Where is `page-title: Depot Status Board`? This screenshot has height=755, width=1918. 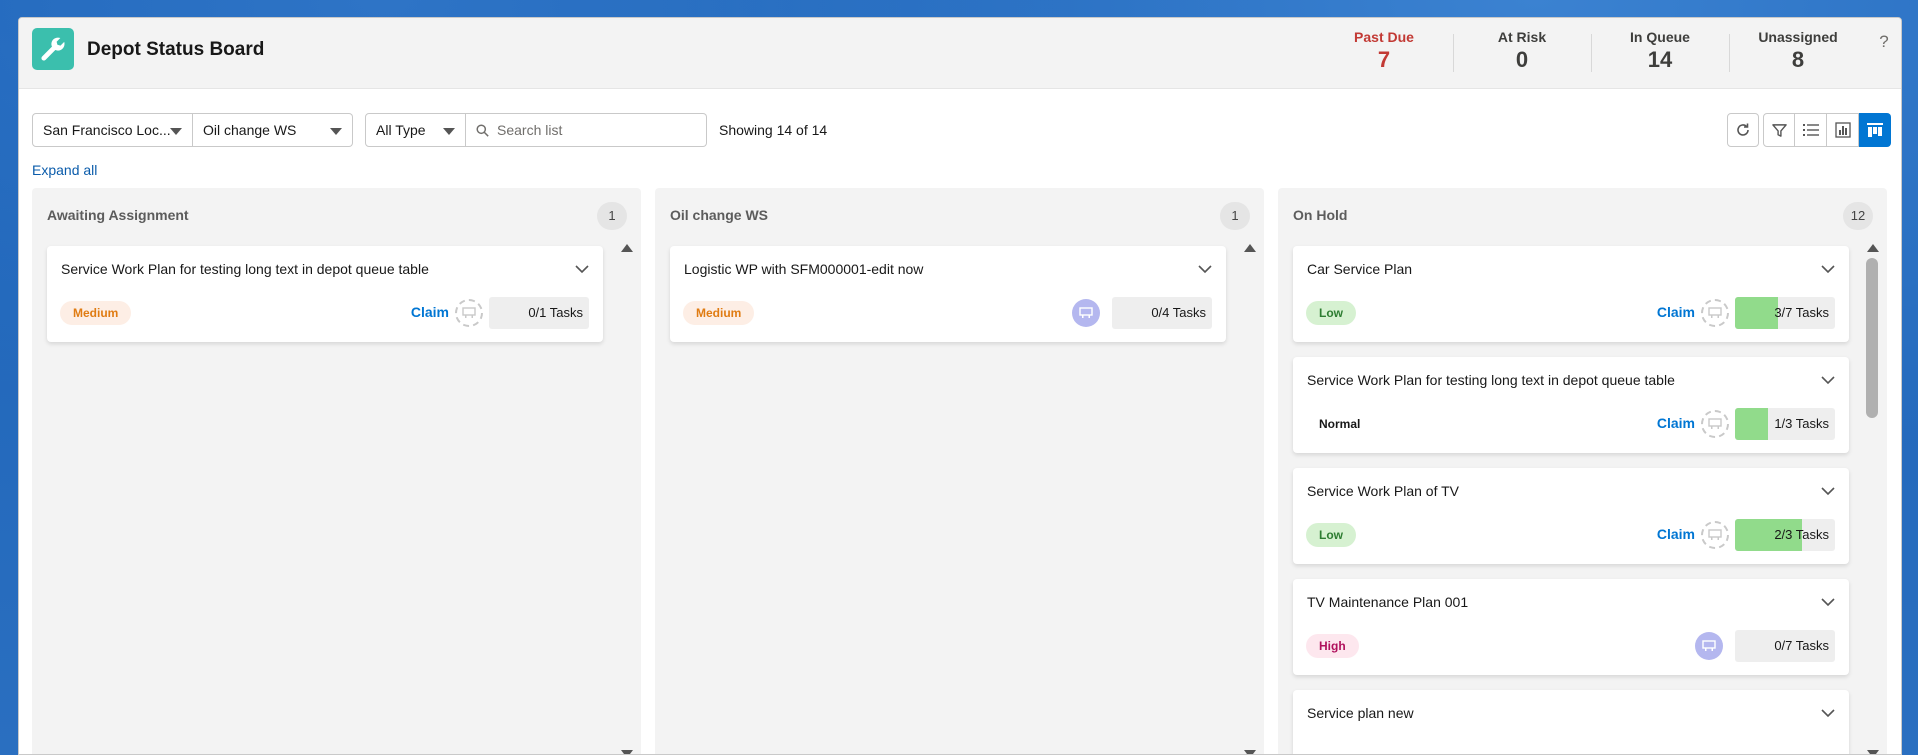 page-title: Depot Status Board is located at coordinates (176, 49).